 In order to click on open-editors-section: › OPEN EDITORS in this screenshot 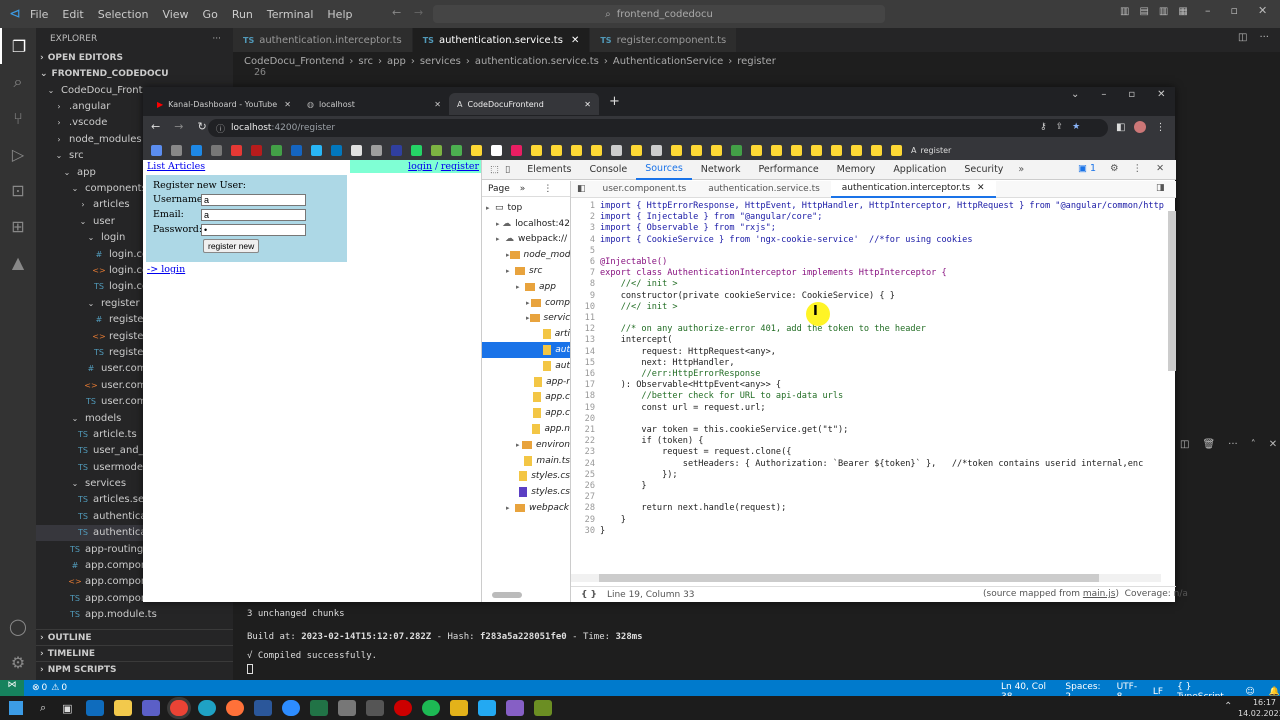, I will do `click(134, 58)`.